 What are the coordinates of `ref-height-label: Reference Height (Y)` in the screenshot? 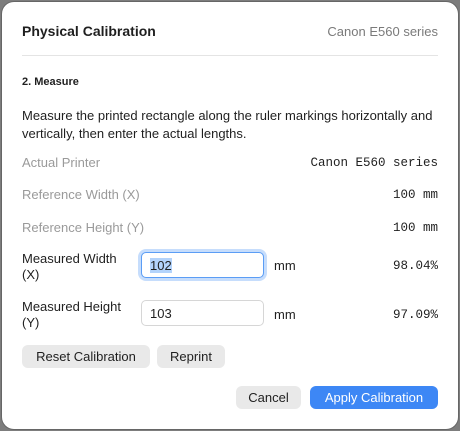 It's located at (83, 227).